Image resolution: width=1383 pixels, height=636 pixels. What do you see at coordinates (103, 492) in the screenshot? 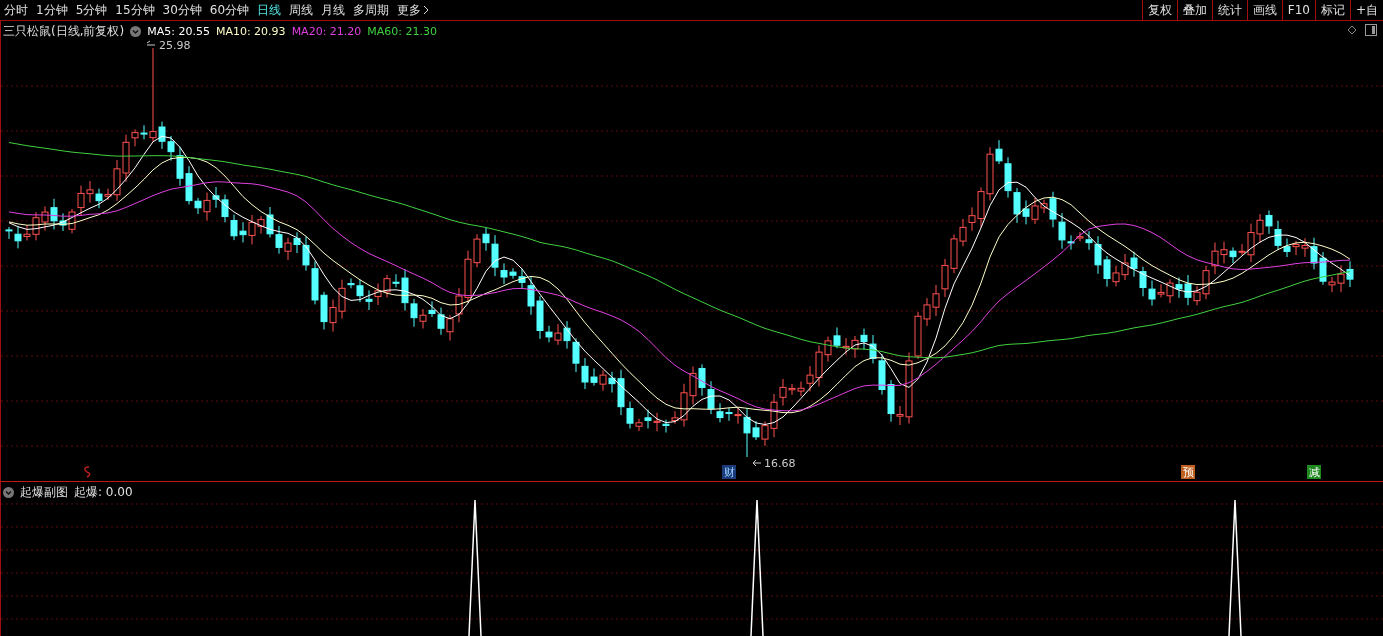
I see `indicator-value: 起爆: 0.00` at bounding box center [103, 492].